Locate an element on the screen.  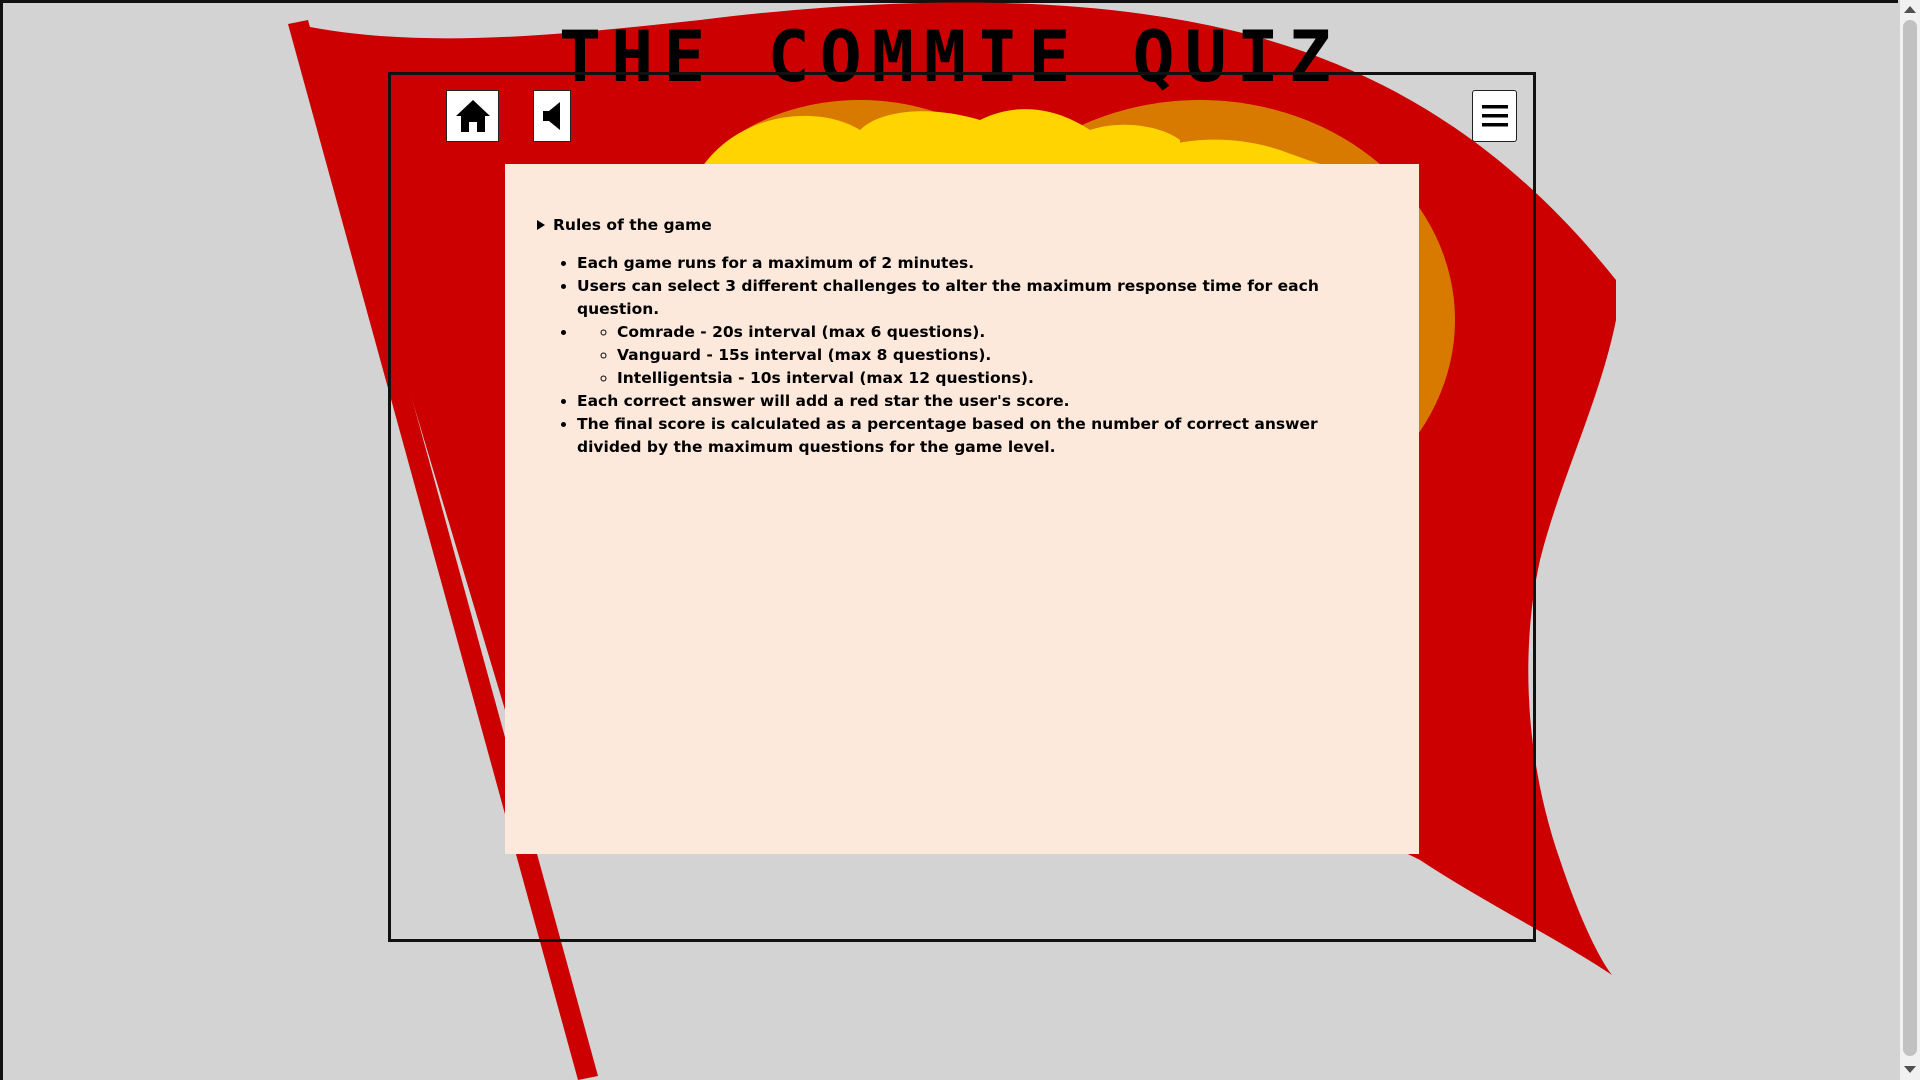
rules-summary-toggle: Rules of the game is located at coordinates (958, 225).